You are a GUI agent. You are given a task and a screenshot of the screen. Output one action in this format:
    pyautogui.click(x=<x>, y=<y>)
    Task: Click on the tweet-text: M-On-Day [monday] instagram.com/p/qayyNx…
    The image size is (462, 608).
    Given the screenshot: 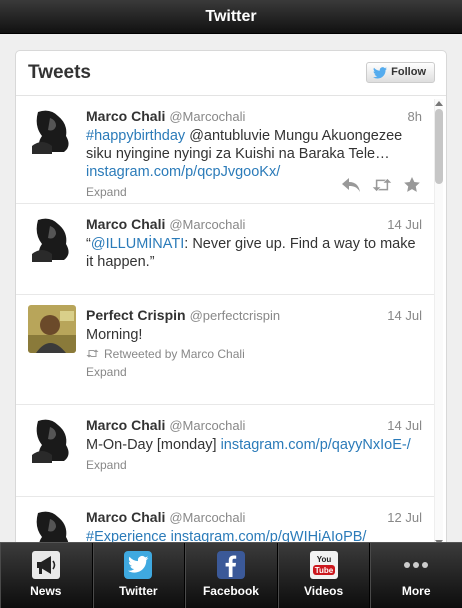 What is the action you would take?
    pyautogui.click(x=254, y=445)
    